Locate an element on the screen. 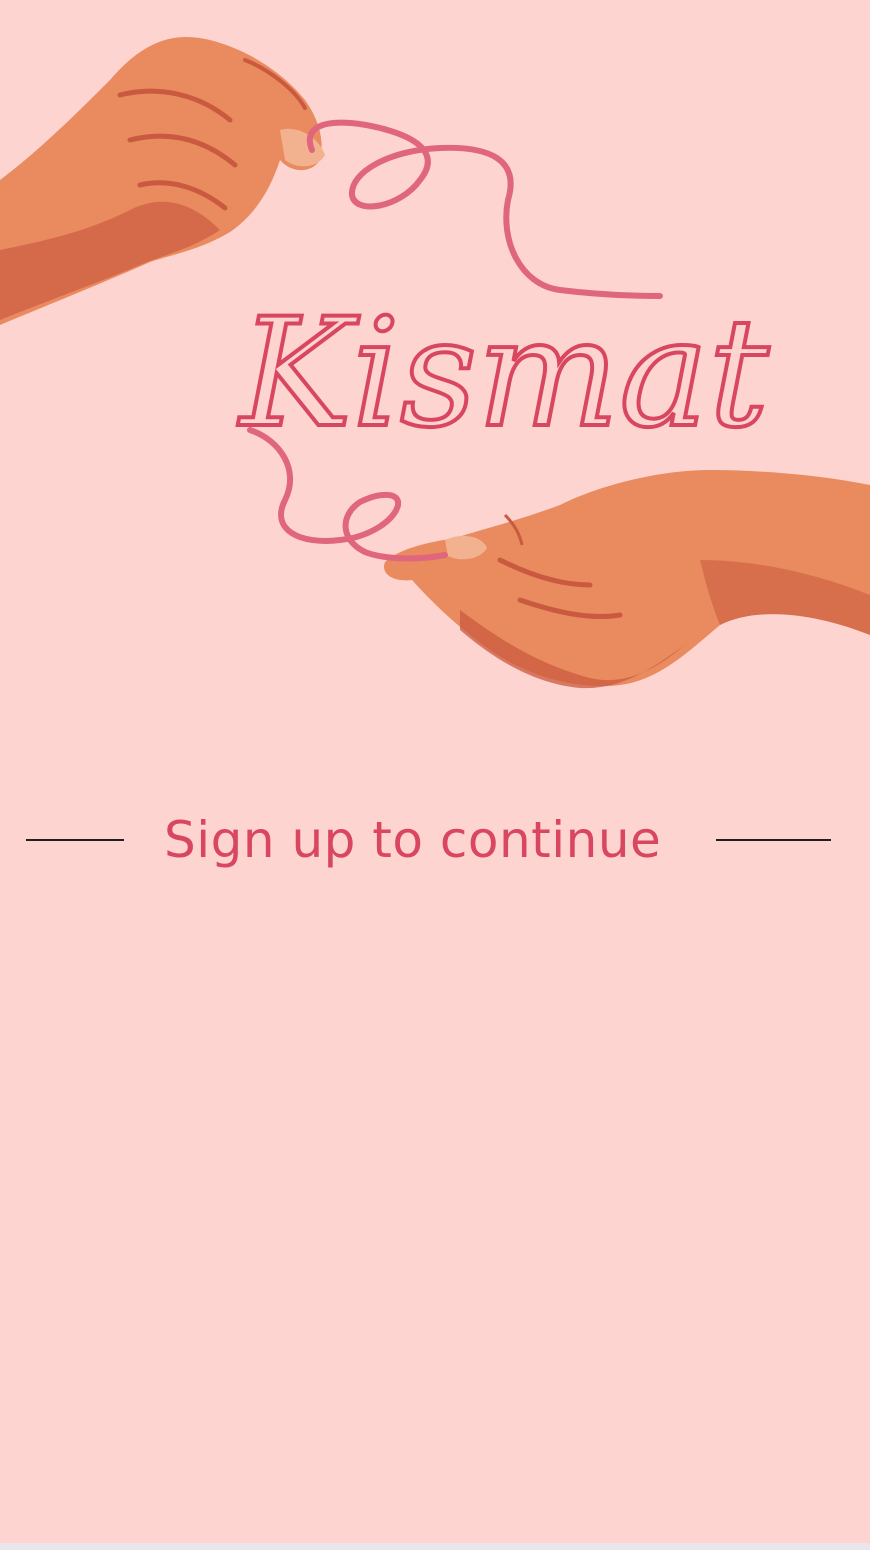  upper-hand-icon is located at coordinates (162, 181).